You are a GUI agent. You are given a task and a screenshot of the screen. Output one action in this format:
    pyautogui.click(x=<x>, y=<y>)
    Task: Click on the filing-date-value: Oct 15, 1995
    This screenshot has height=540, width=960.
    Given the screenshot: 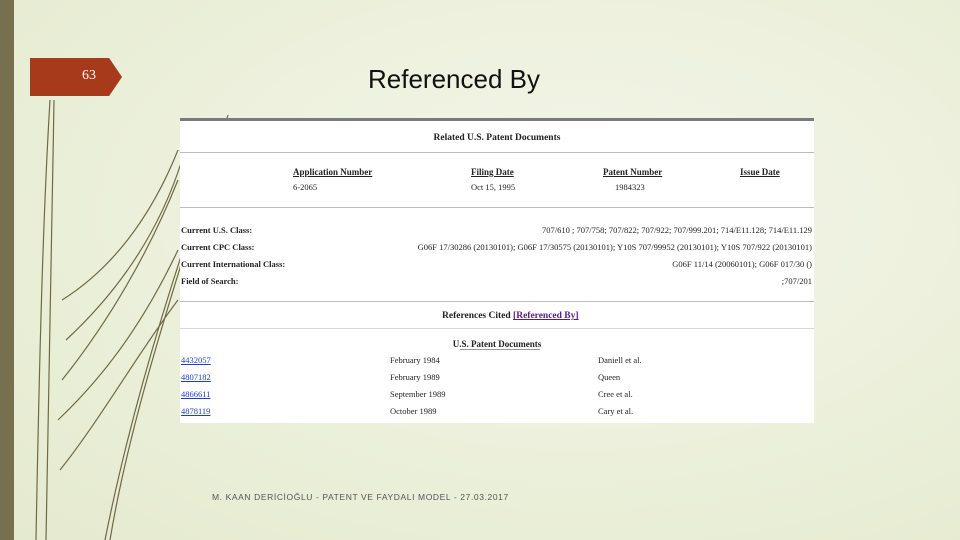 What is the action you would take?
    pyautogui.click(x=493, y=187)
    